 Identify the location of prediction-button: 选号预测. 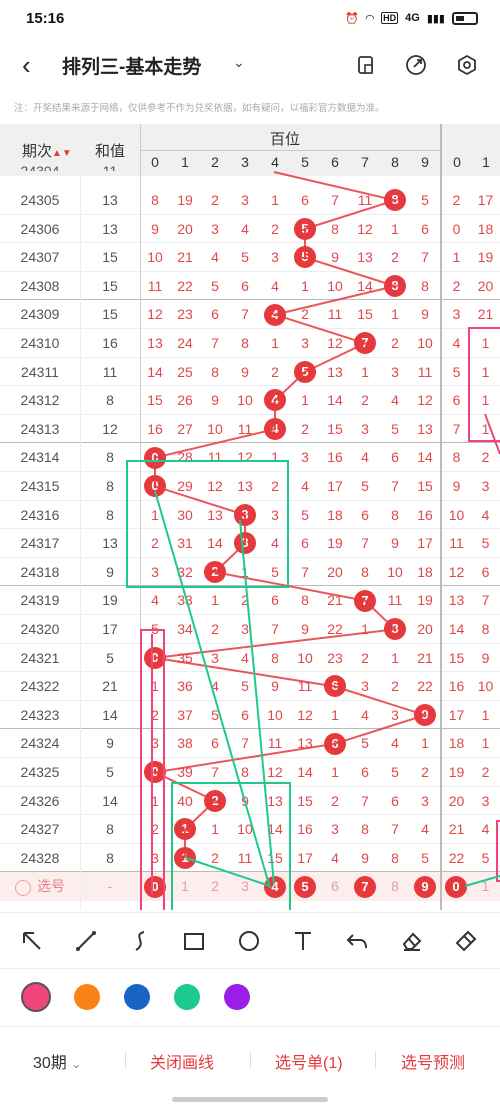
(433, 1061).